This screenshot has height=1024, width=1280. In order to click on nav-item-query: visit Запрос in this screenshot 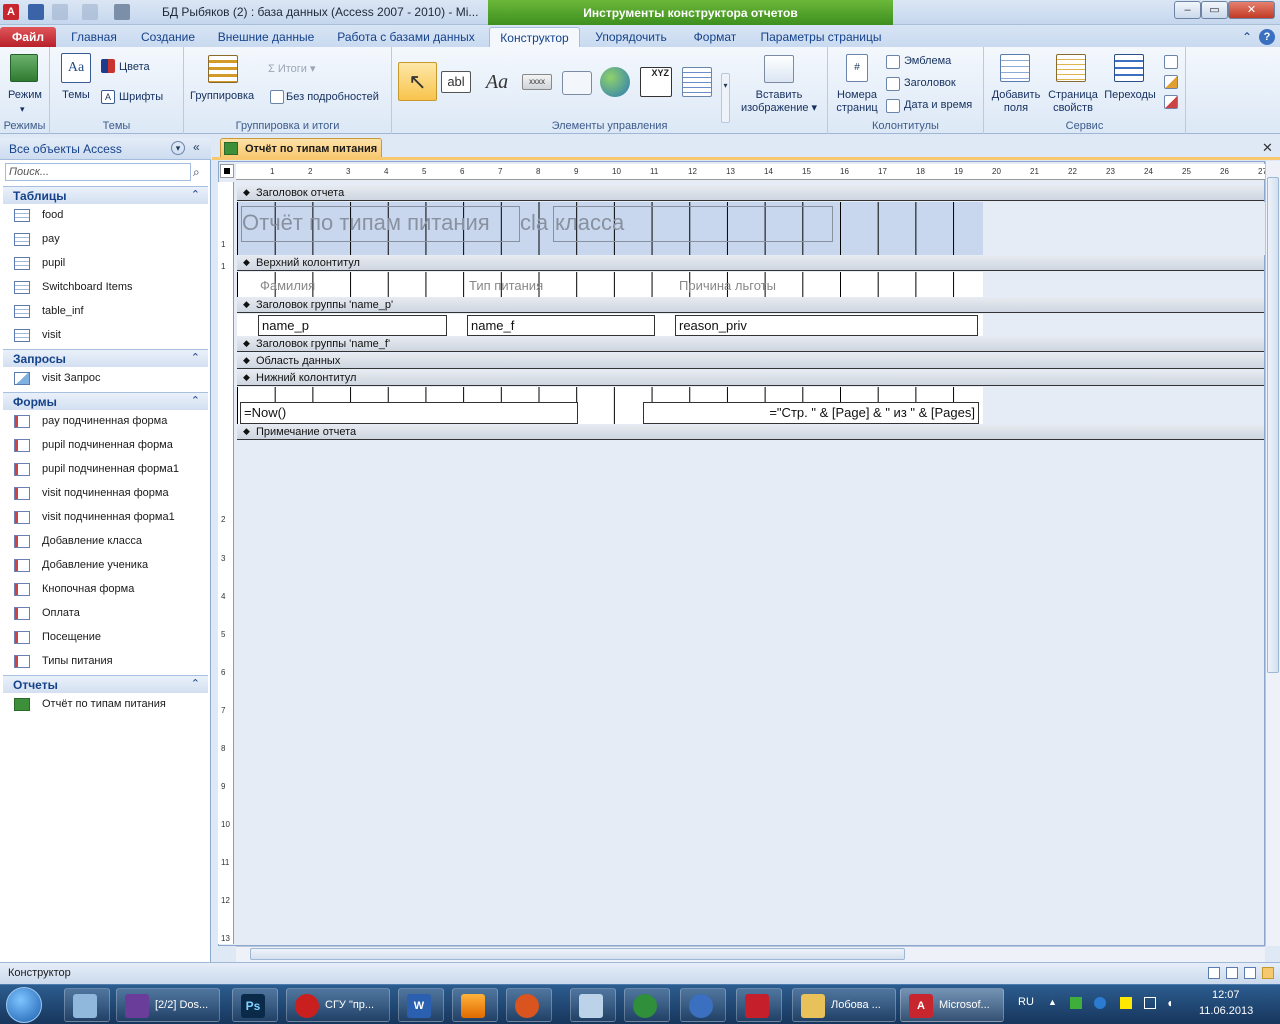, I will do `click(109, 379)`.